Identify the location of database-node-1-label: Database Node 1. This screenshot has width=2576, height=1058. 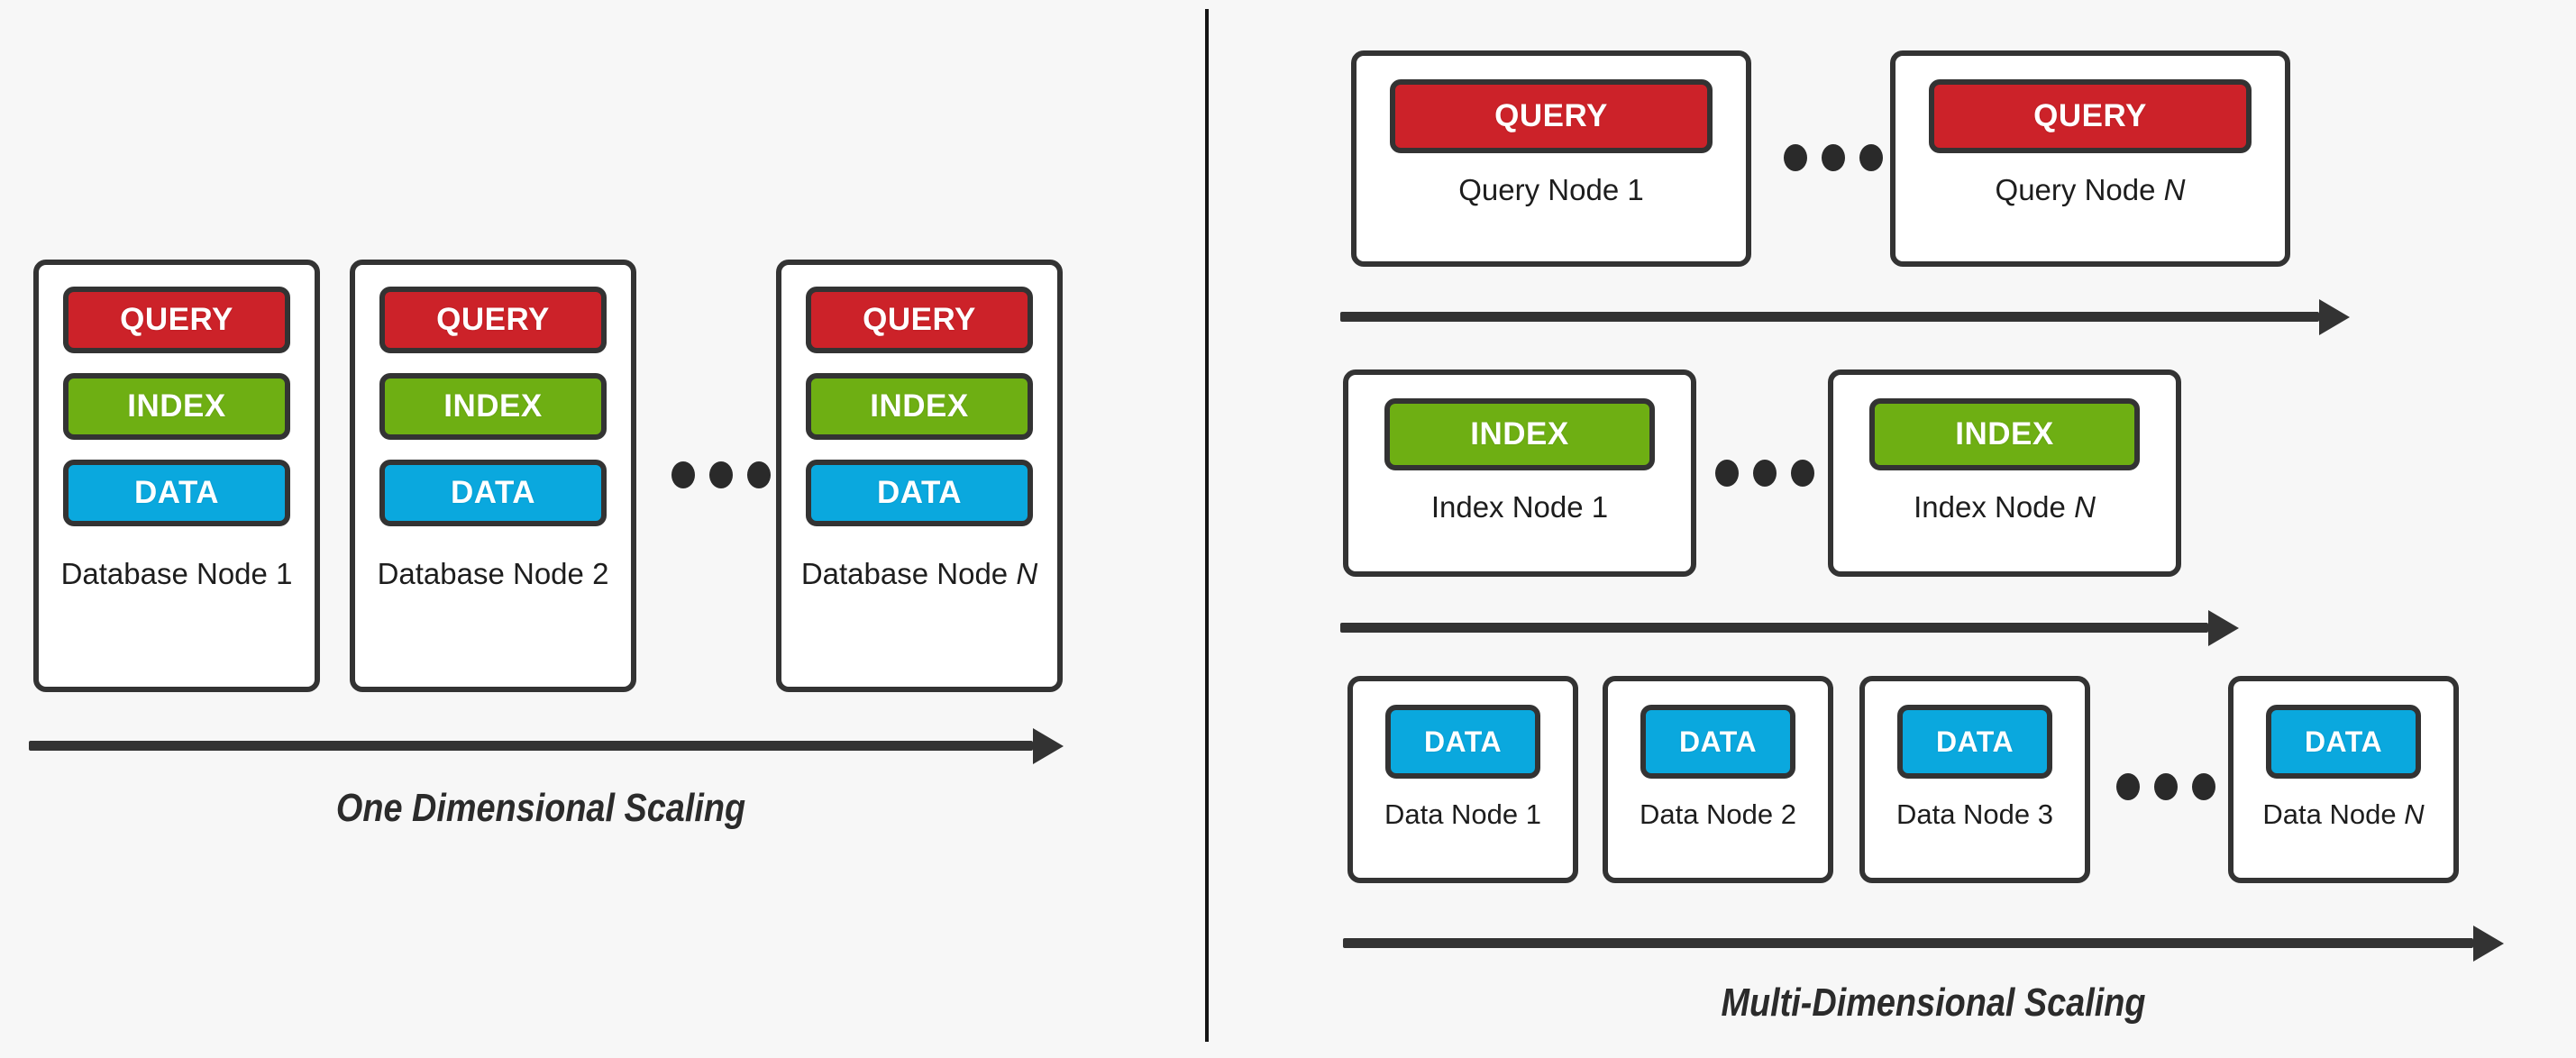
(176, 573).